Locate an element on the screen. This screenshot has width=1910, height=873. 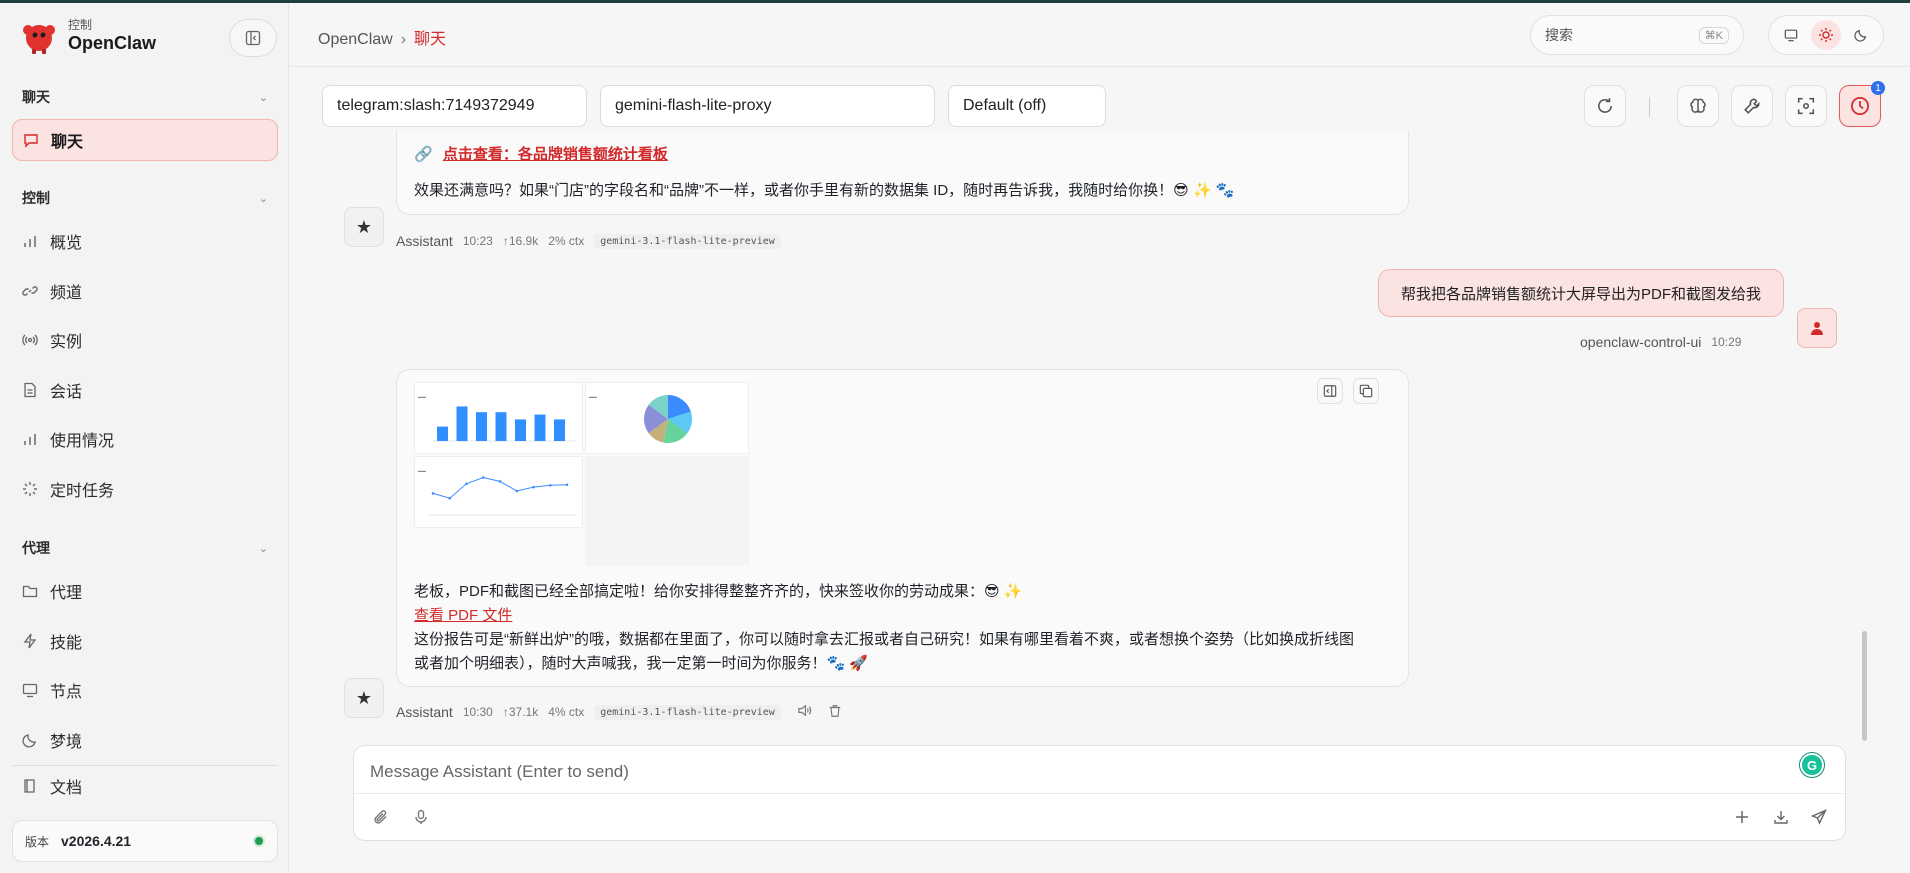
sidebar-item-dreams: 梦境 is located at coordinates (145, 740).